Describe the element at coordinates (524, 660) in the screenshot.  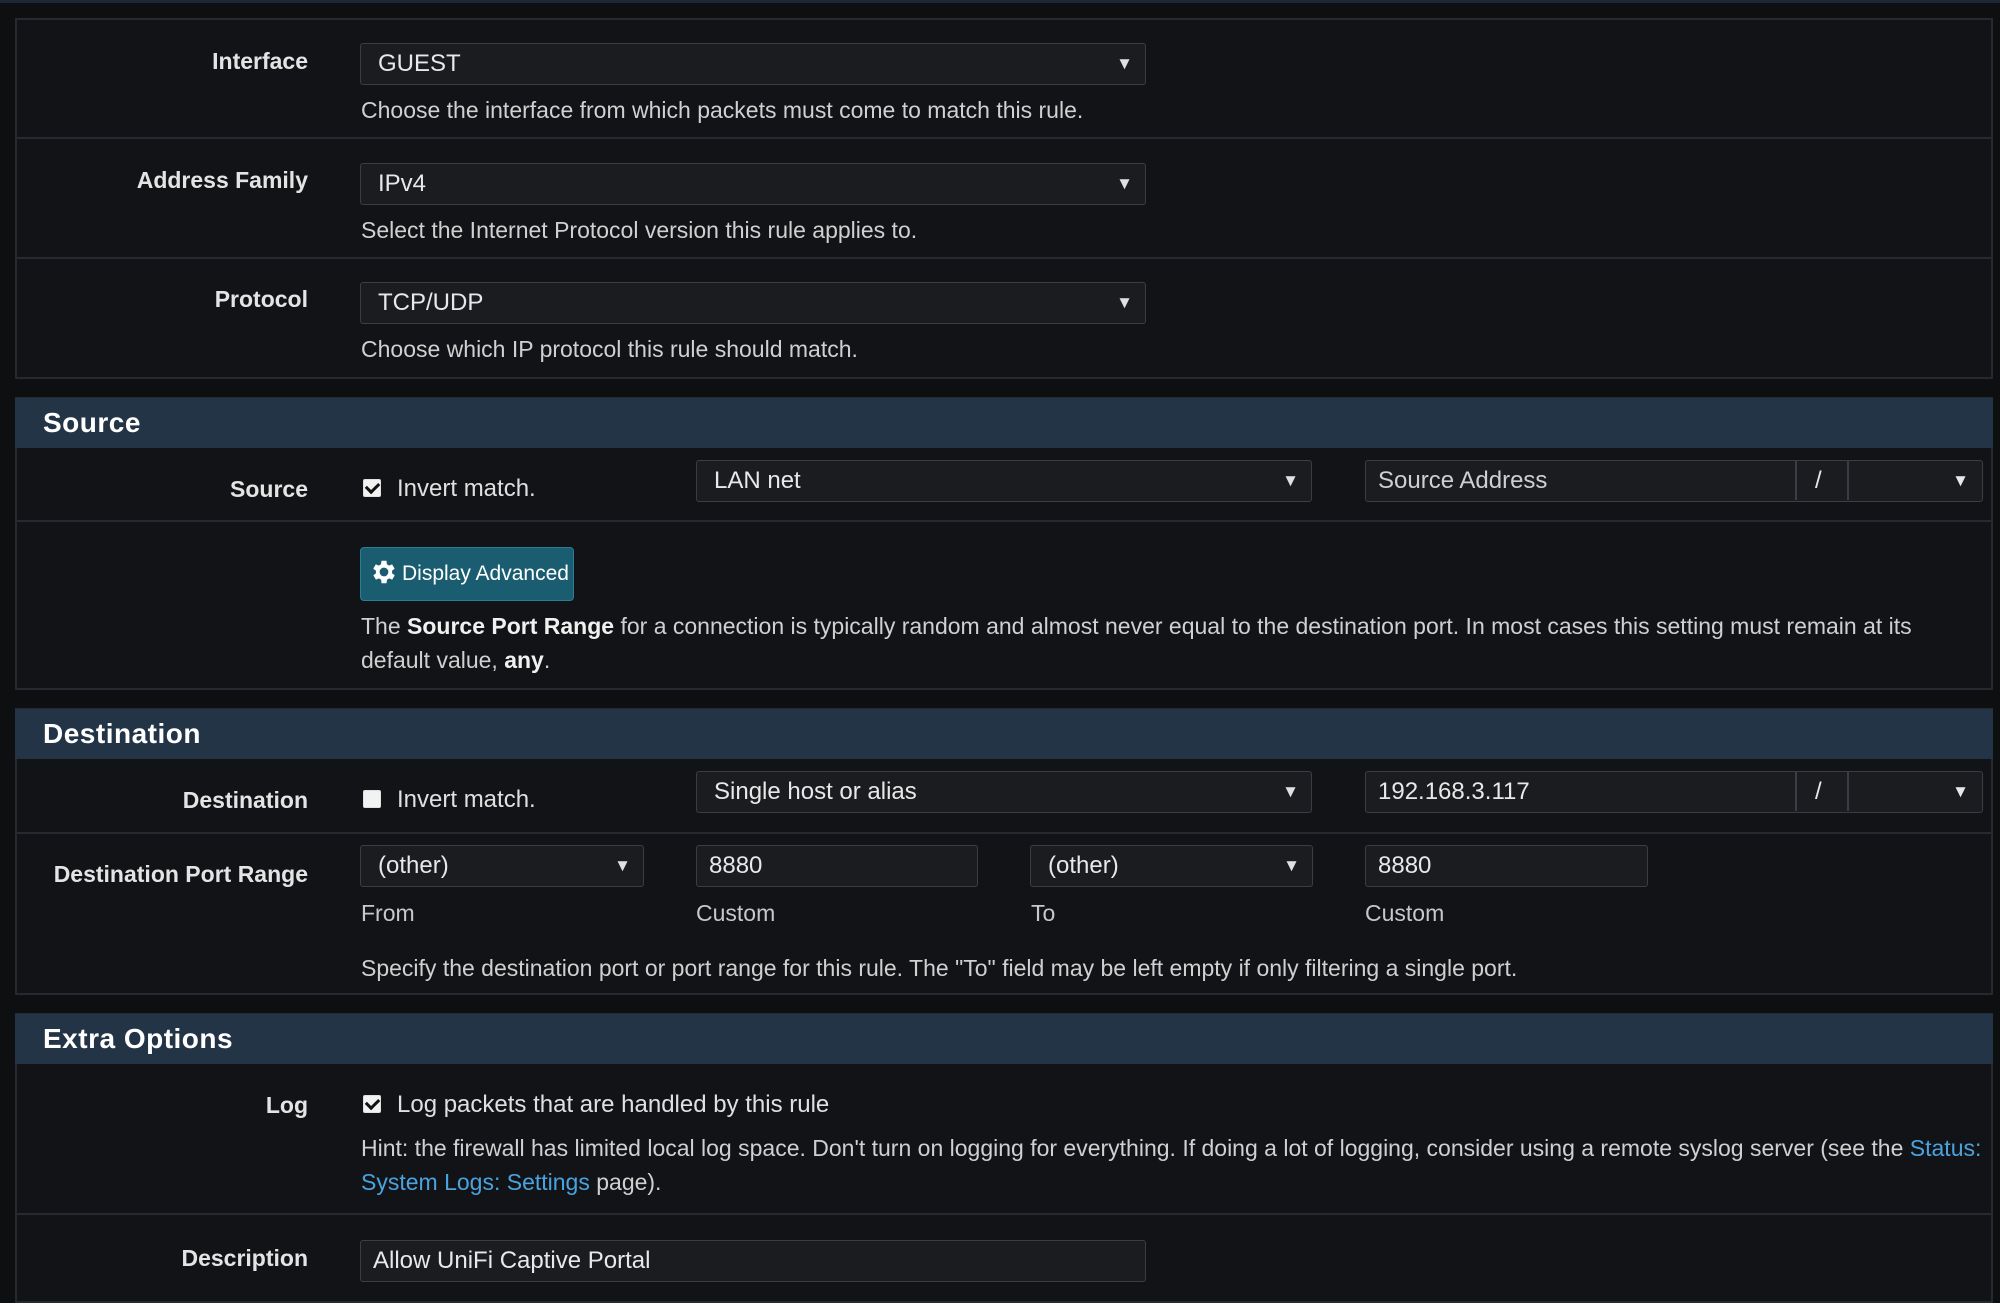
I see `source-help-bold: any` at that location.